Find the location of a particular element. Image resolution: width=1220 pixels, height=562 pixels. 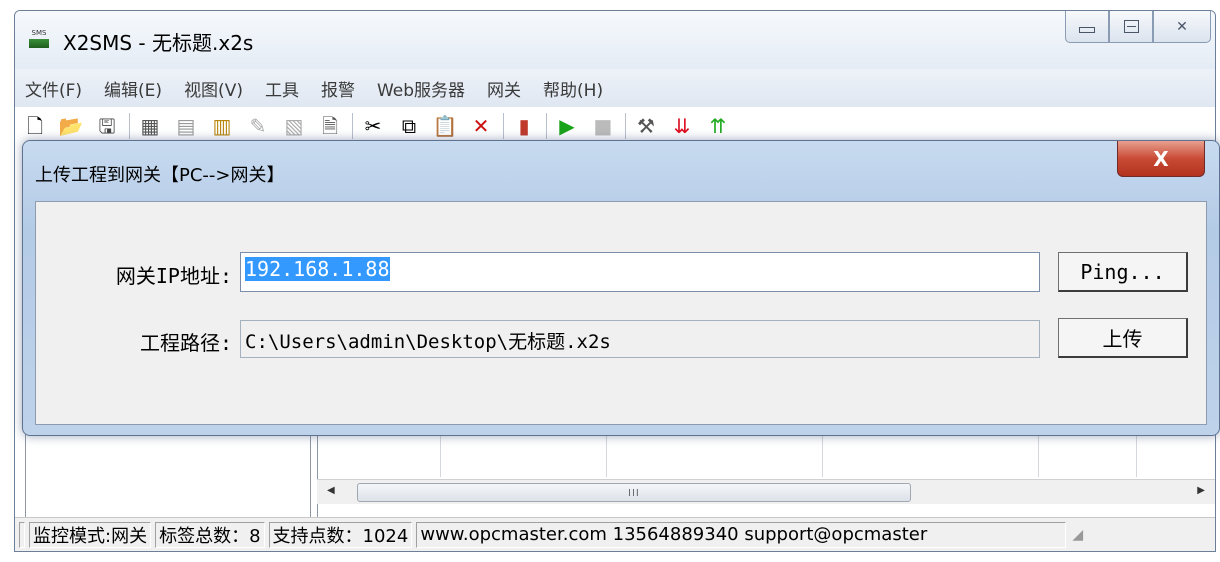

run-icon: ▶ is located at coordinates (567, 126).